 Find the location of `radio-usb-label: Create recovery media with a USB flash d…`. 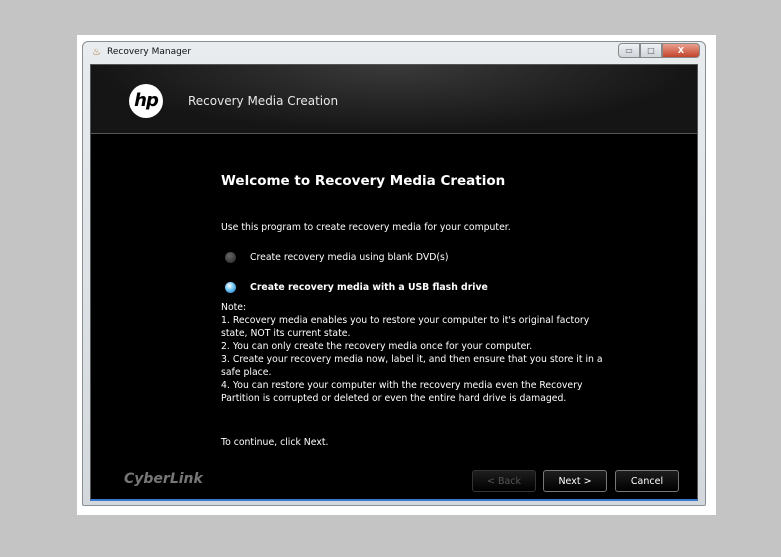

radio-usb-label: Create recovery media with a USB flash d… is located at coordinates (369, 287).